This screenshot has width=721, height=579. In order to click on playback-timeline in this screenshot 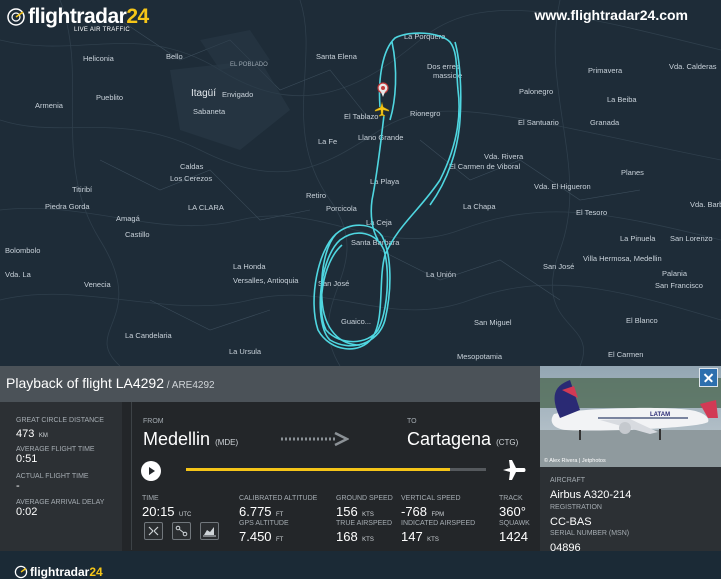, I will do `click(336, 469)`.